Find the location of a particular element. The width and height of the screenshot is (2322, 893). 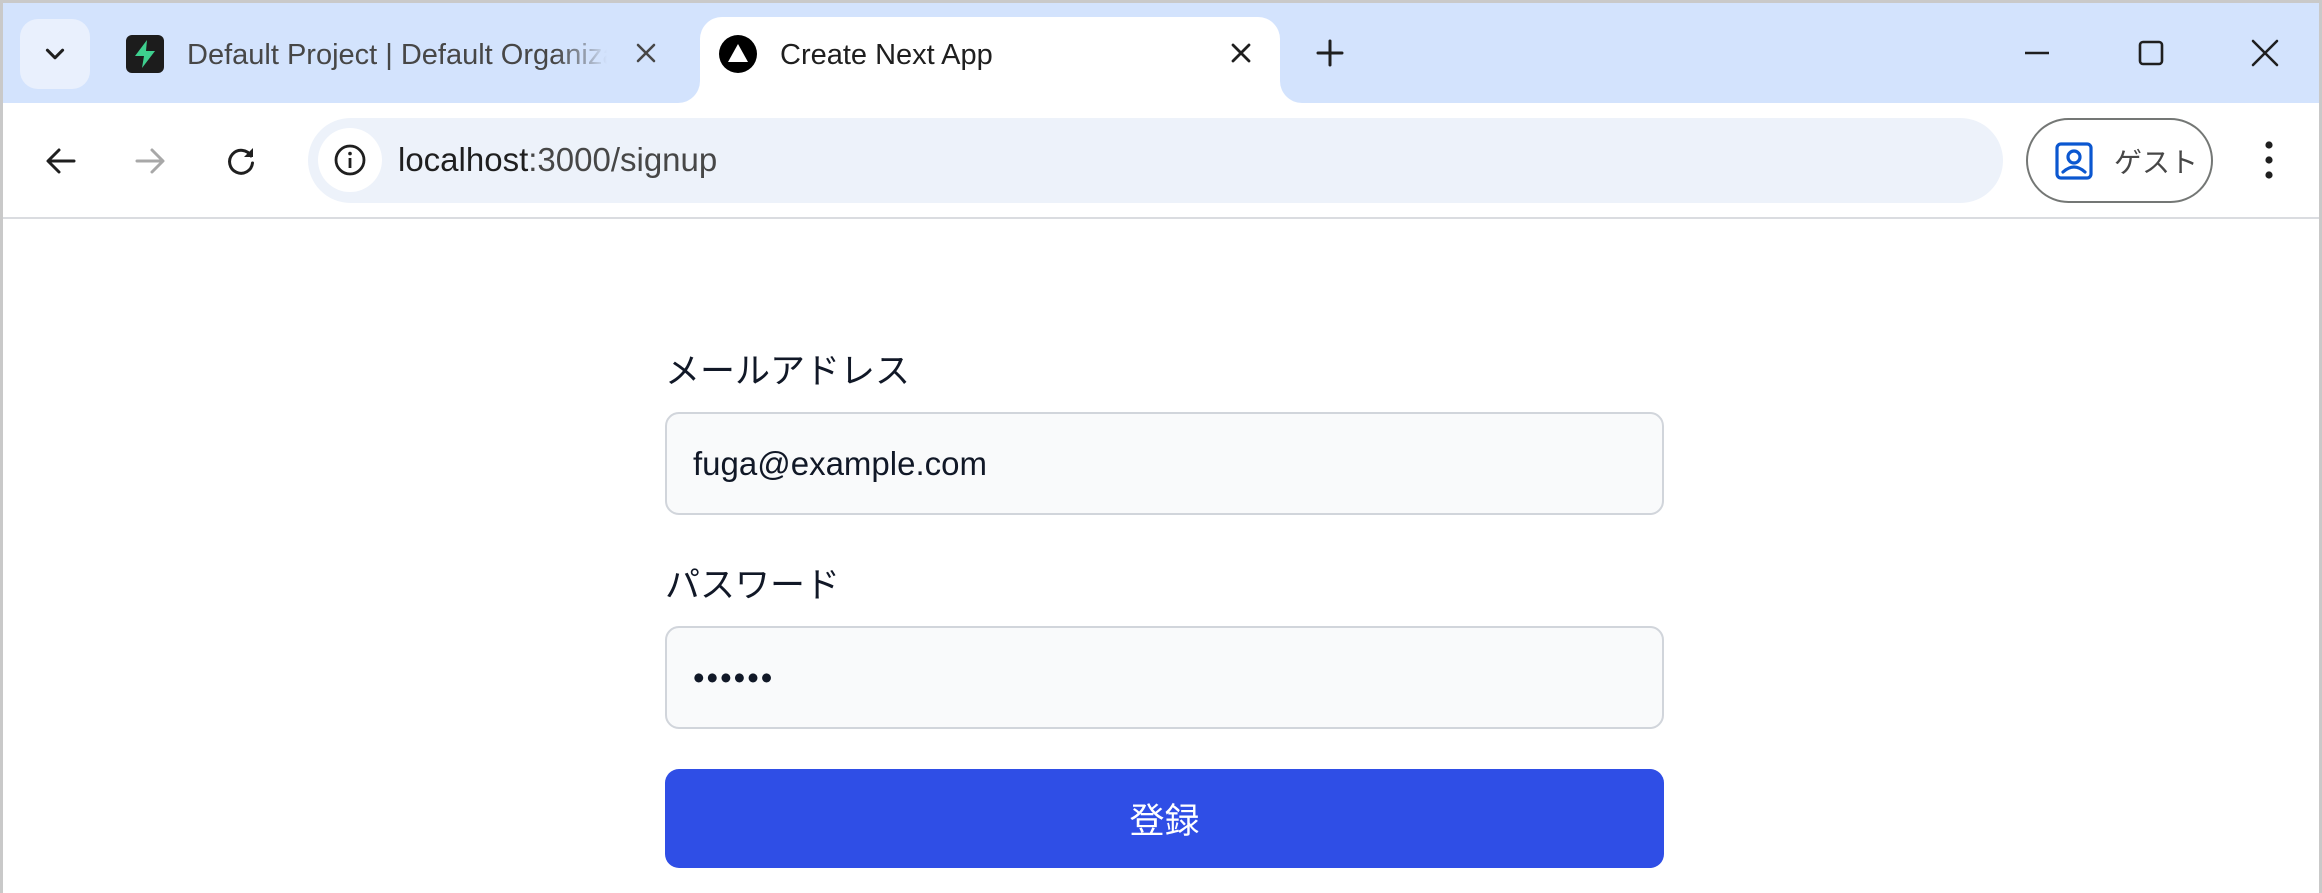

browser-toolbar: localhost:3000/signup ゲスト is located at coordinates (1161, 161).